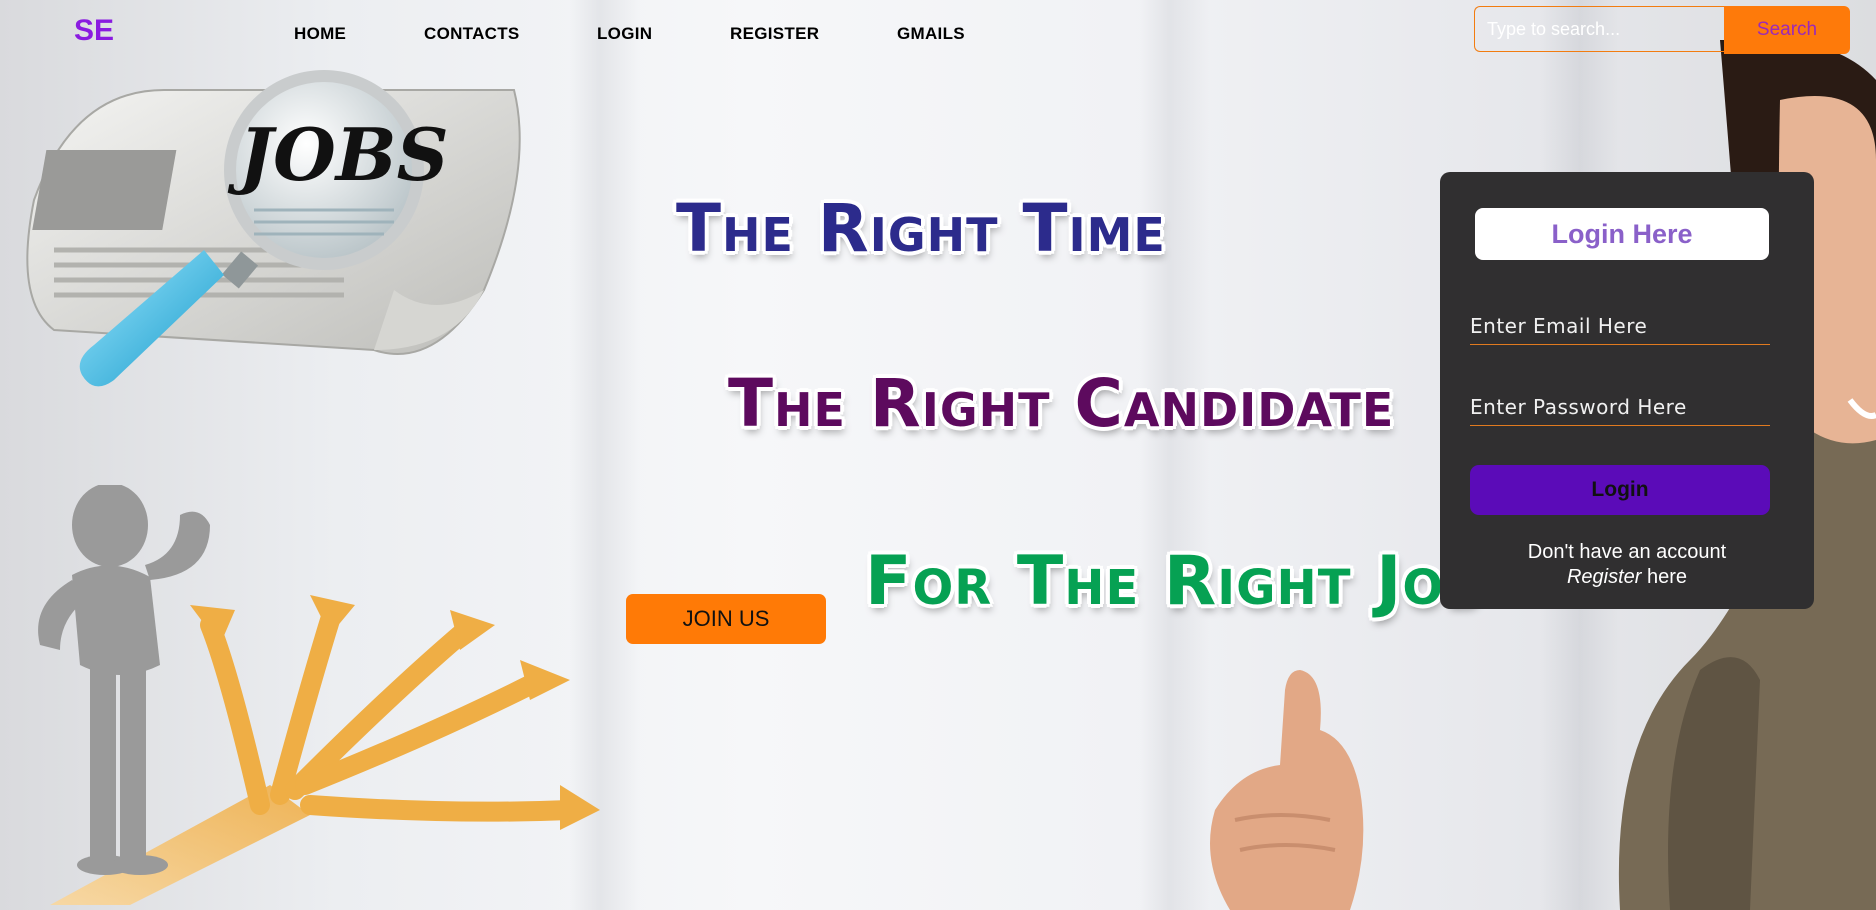  I want to click on nav-contacts: CONTACTS, so click(472, 34).